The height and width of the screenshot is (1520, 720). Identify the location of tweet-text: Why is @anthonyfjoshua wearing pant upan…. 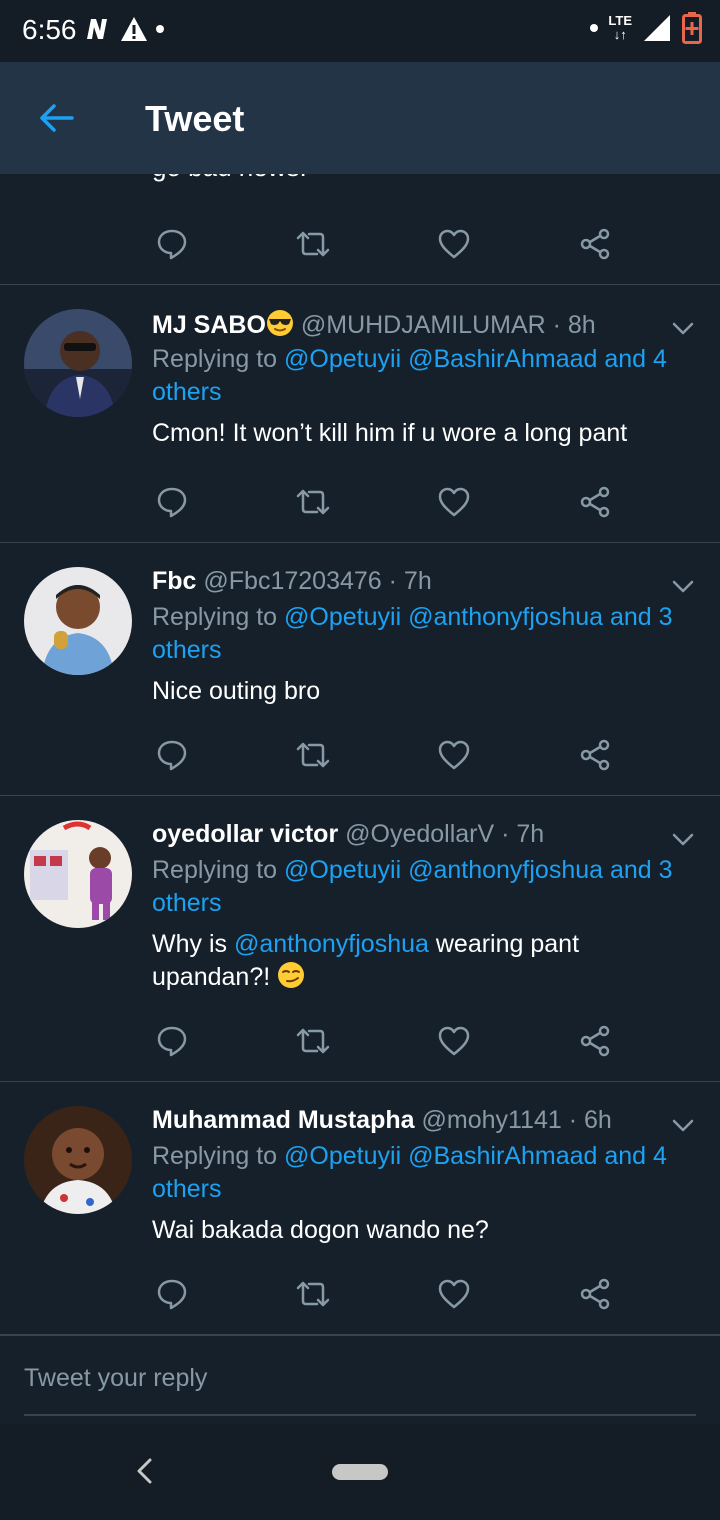
(417, 963).